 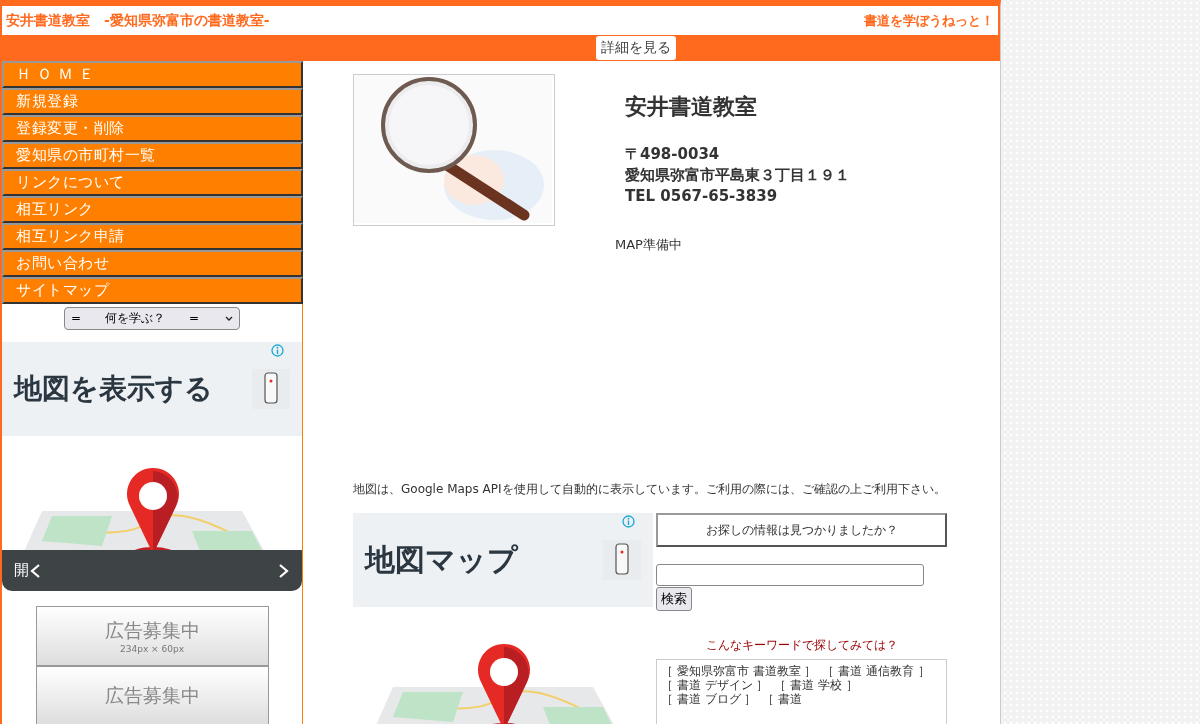 What do you see at coordinates (737, 175) in the screenshot?
I see `address: 愛知県弥富市平島東３丁目１９１` at bounding box center [737, 175].